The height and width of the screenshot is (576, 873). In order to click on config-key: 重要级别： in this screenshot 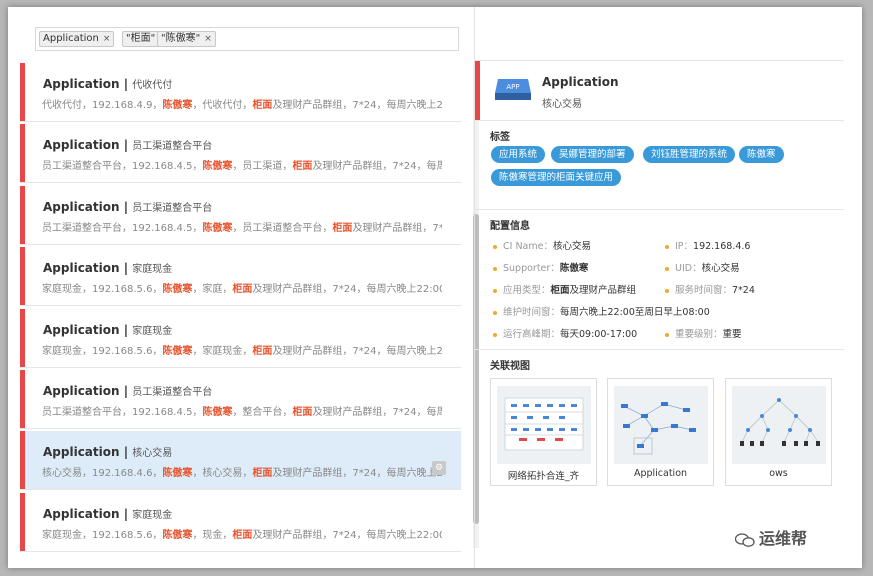, I will do `click(699, 334)`.